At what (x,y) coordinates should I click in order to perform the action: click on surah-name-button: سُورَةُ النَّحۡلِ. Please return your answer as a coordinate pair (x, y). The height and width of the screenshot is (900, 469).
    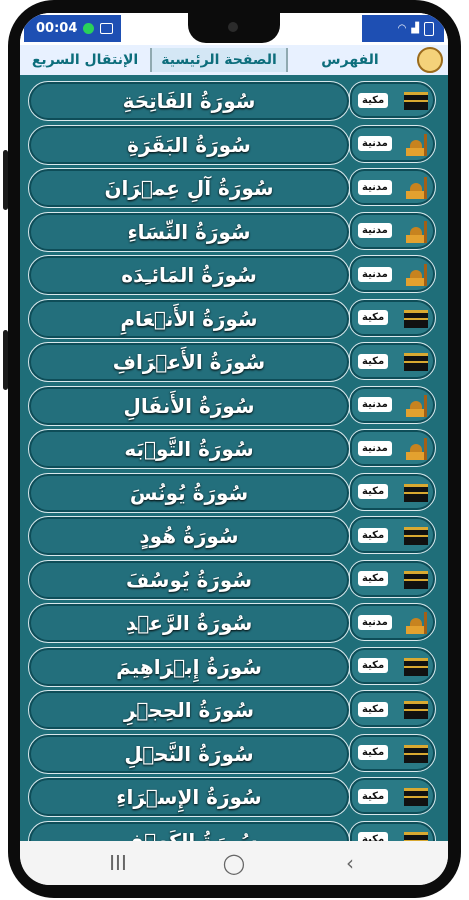
    Looking at the image, I should click on (189, 753).